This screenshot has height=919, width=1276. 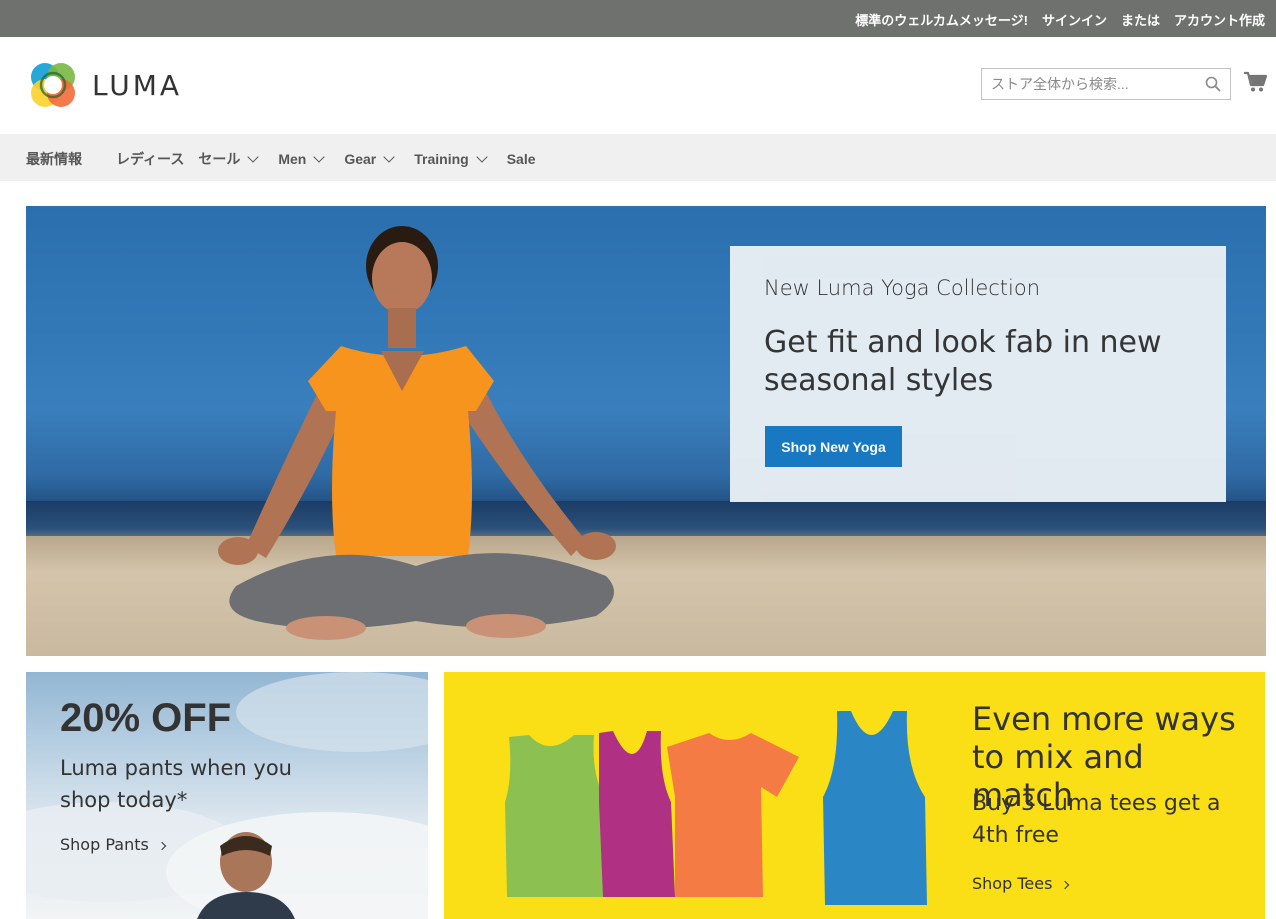 I want to click on logo: LUMA, so click(x=104, y=85).